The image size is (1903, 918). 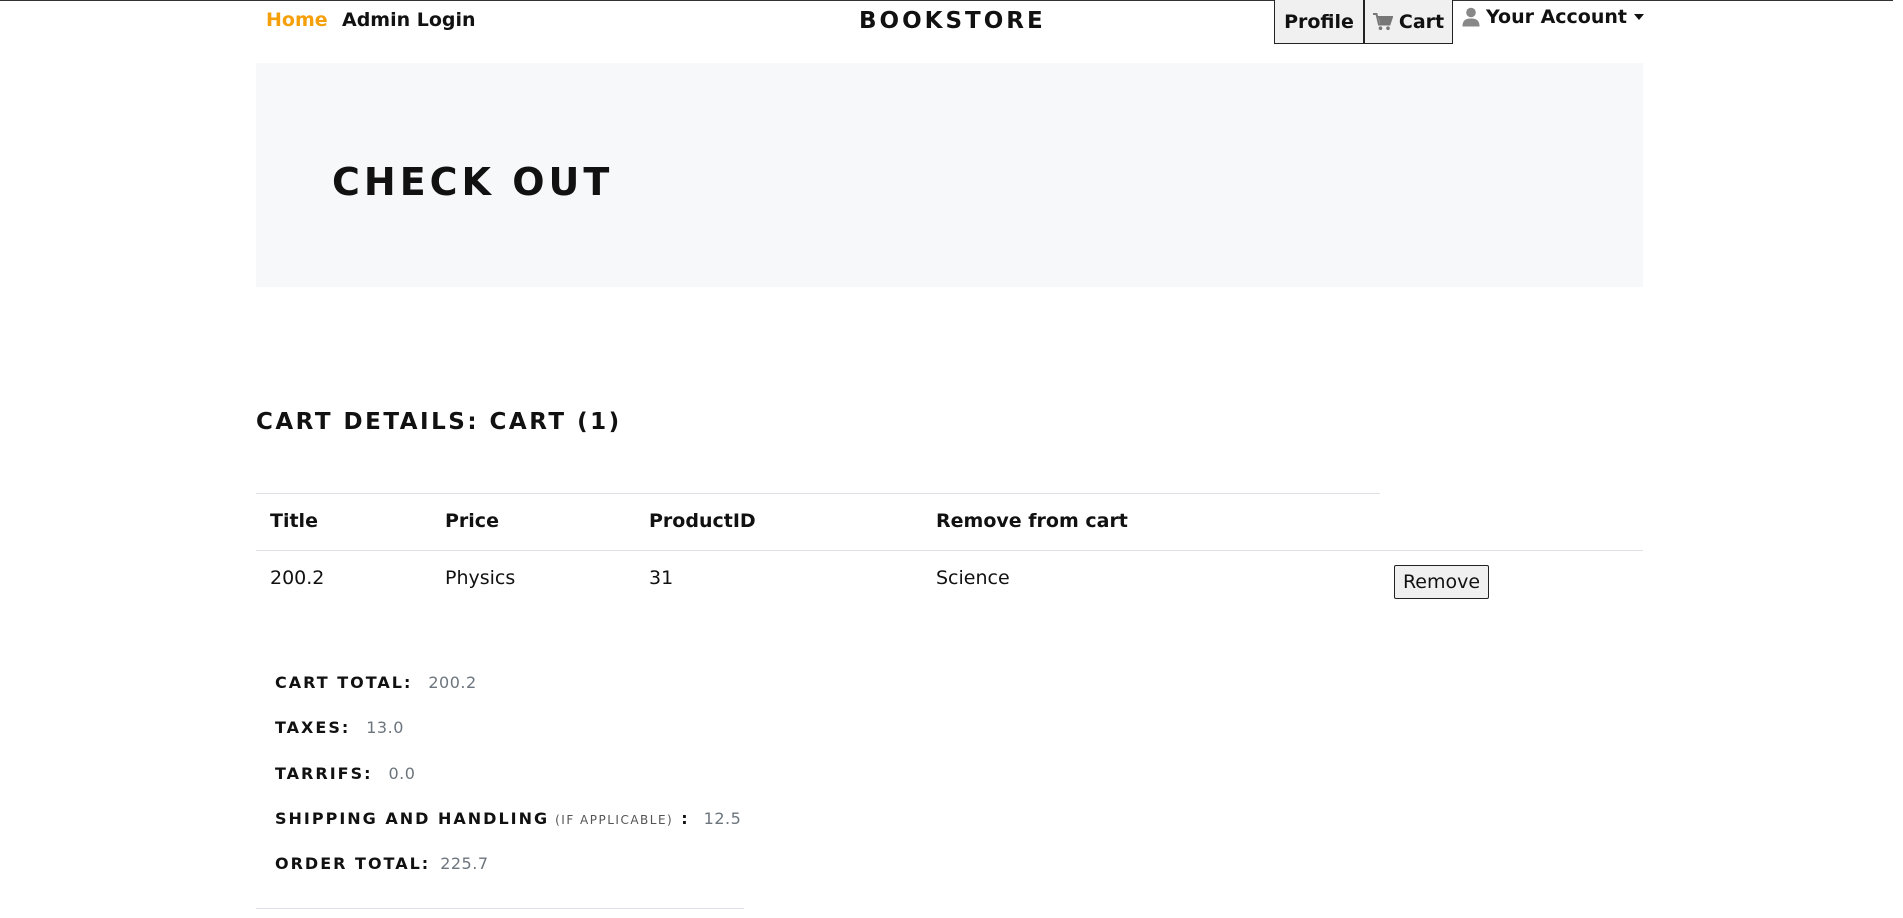 What do you see at coordinates (661, 578) in the screenshot?
I see `table-cell: 31` at bounding box center [661, 578].